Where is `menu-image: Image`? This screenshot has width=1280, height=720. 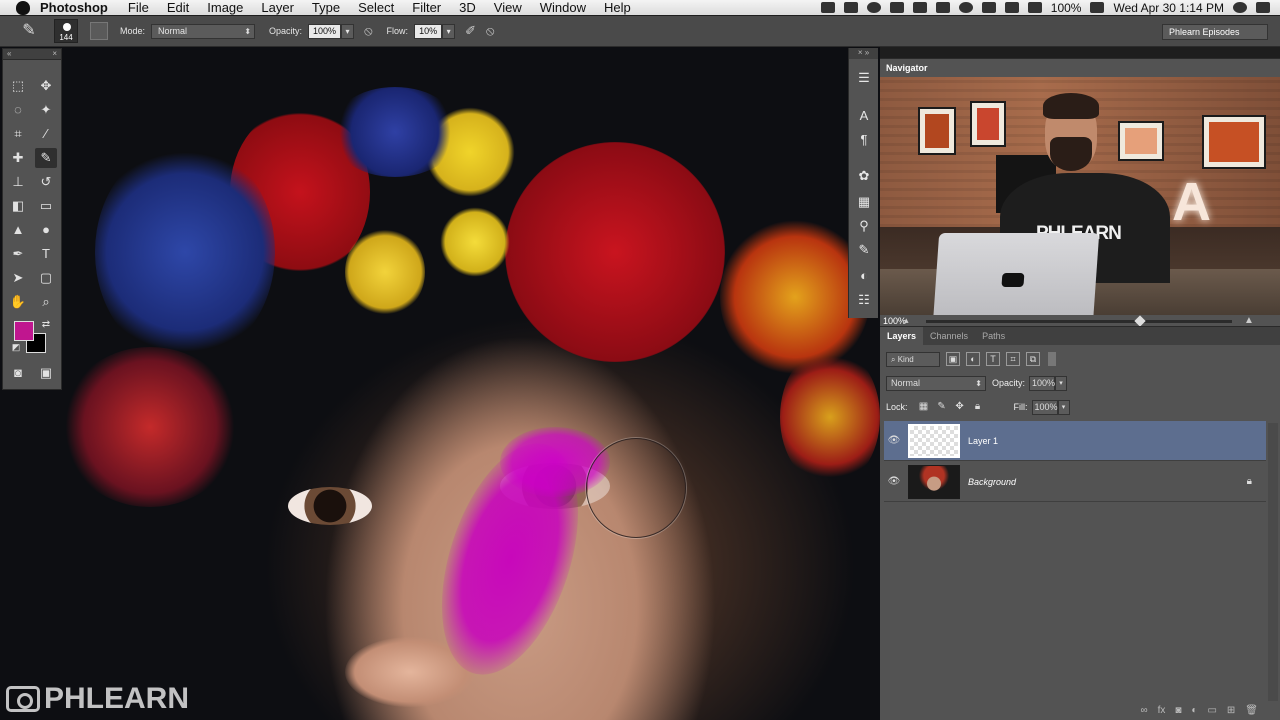
menu-image: Image is located at coordinates (225, 7).